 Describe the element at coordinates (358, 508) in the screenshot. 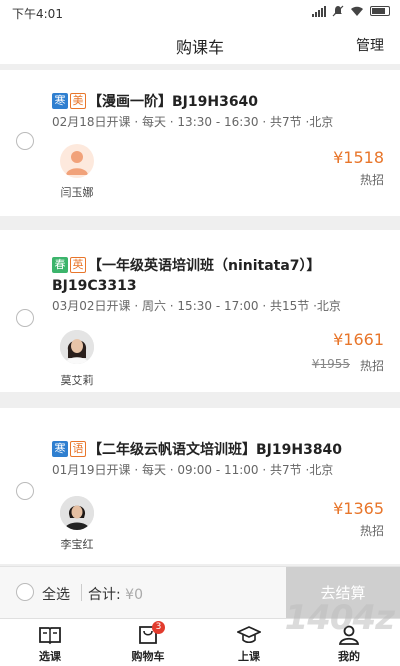

I see `course-price: ¥1365` at that location.